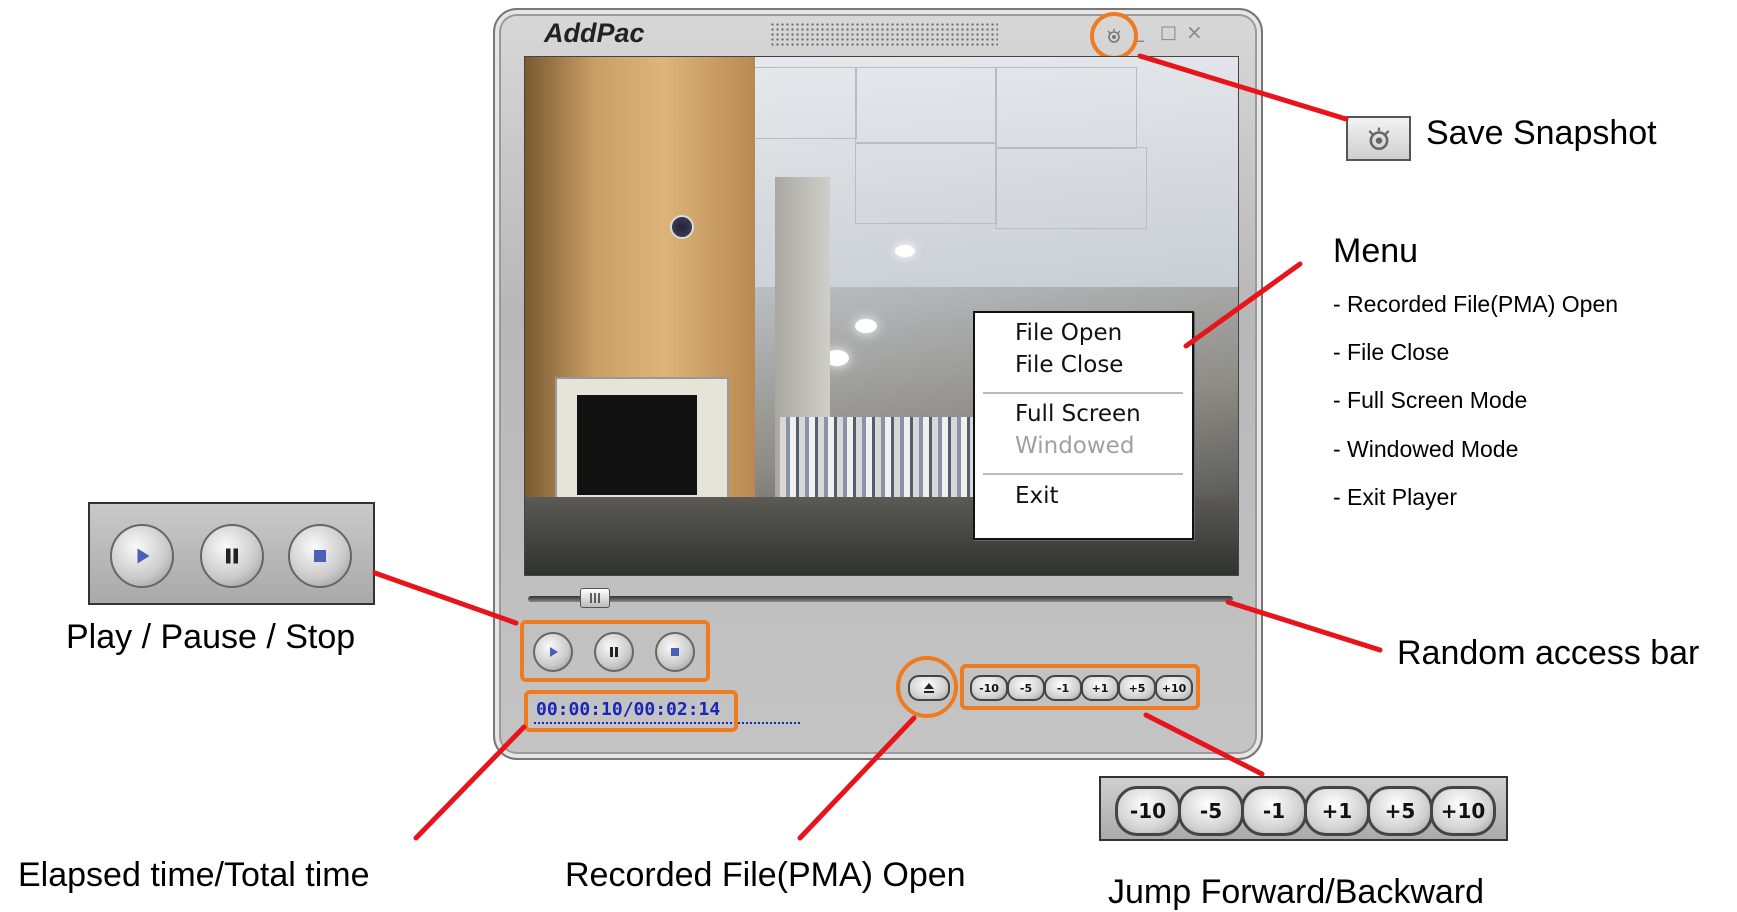 The image size is (1737, 912). I want to click on leader-jump, so click(1204, 744).